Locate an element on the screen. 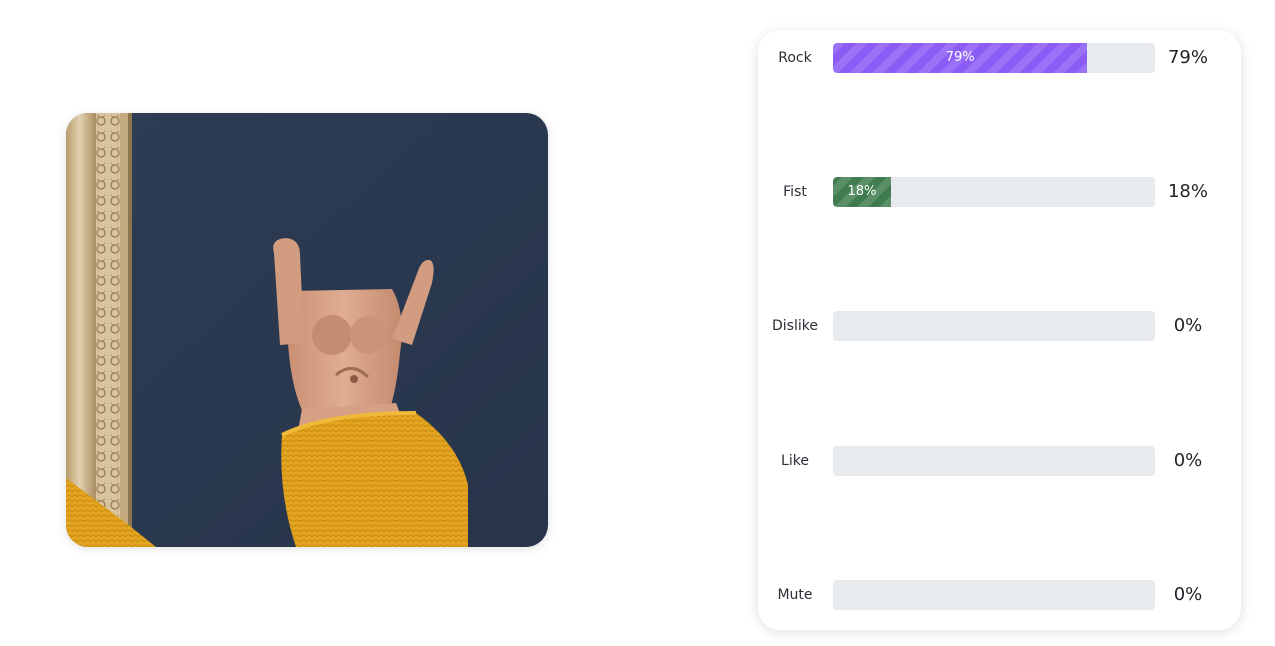  result-row-rock: Rock 79% 79% is located at coordinates (999, 58).